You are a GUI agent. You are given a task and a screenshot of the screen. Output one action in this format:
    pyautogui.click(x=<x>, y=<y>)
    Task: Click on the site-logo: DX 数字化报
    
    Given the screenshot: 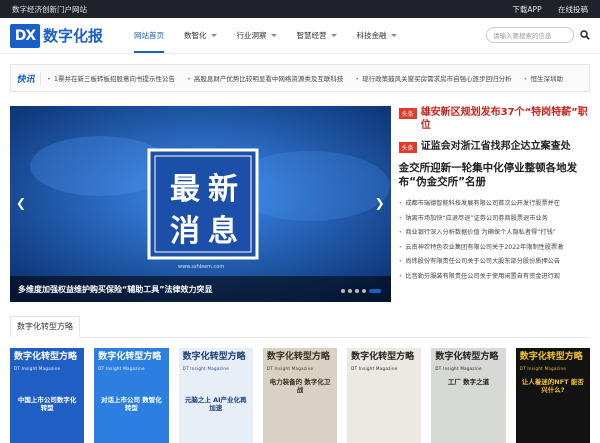 What is the action you would take?
    pyautogui.click(x=65, y=35)
    